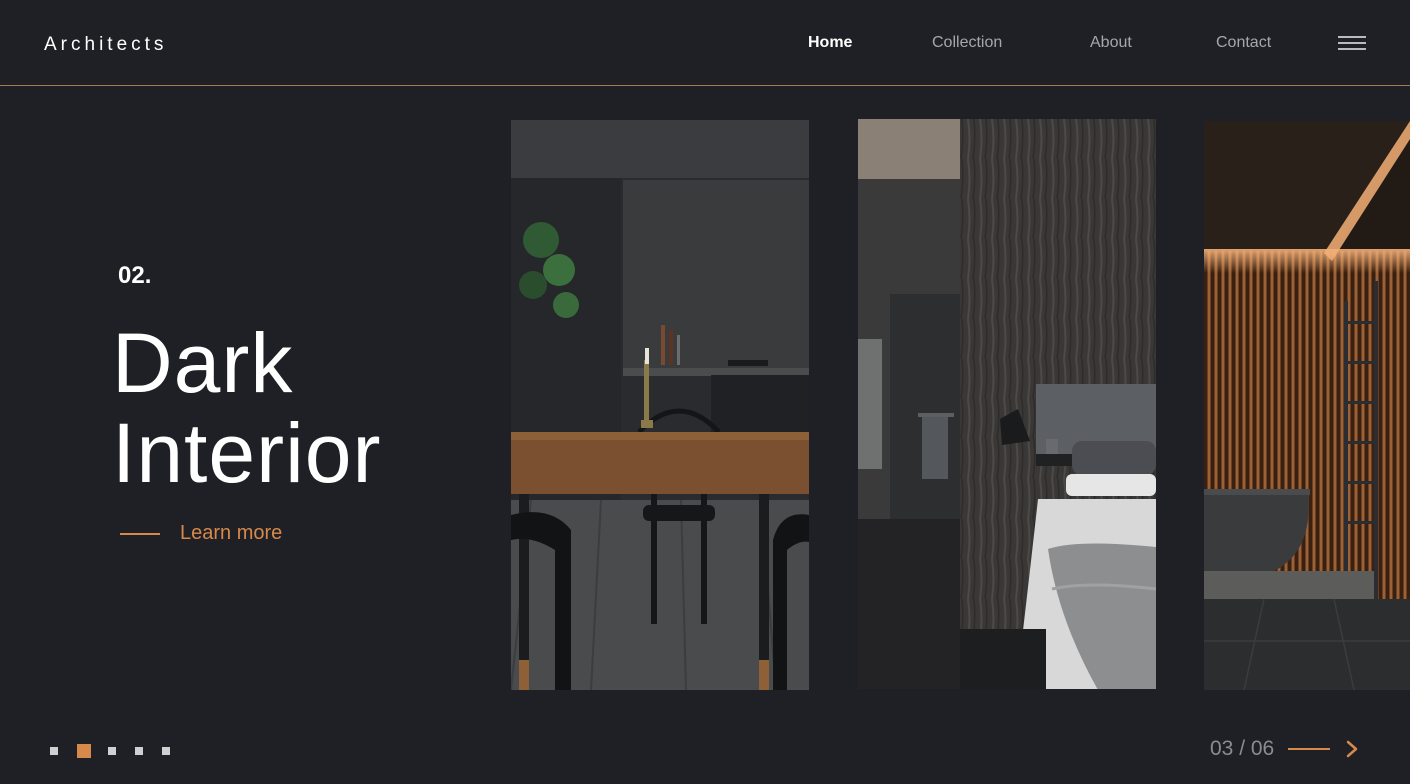 This screenshot has width=1410, height=784. I want to click on nav-contact: Contact, so click(1271, 43).